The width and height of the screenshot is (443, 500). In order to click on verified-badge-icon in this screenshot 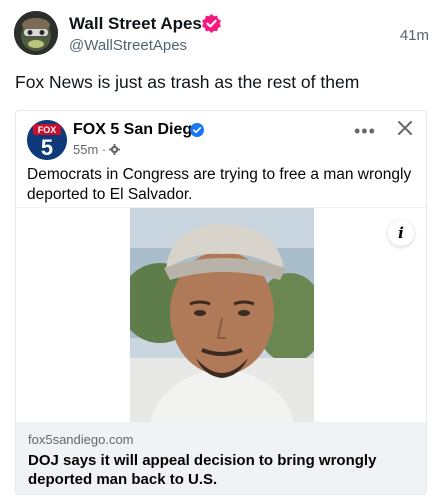, I will do `click(211, 23)`.